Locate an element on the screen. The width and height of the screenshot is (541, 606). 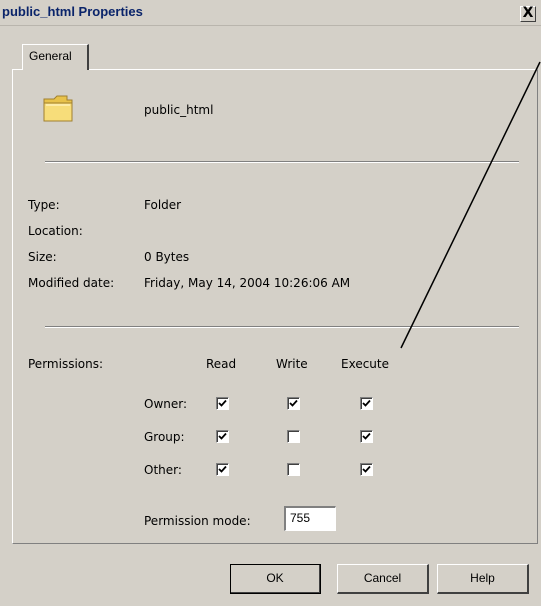
tab-general: General is located at coordinates (55, 57).